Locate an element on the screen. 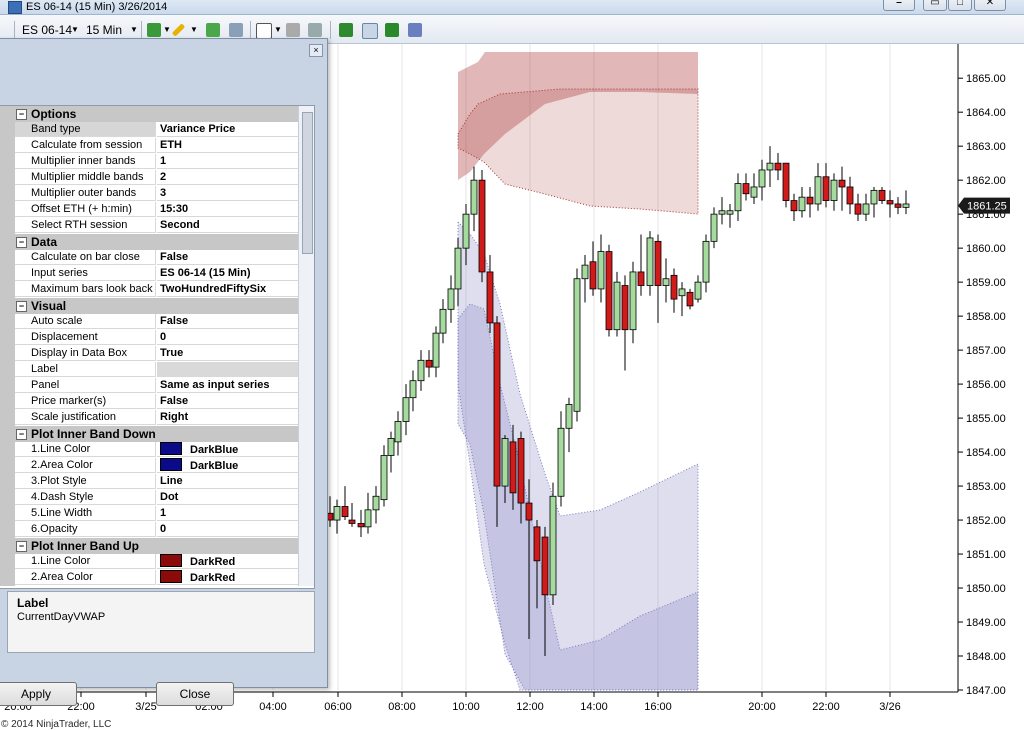  template-icon is located at coordinates (415, 30).